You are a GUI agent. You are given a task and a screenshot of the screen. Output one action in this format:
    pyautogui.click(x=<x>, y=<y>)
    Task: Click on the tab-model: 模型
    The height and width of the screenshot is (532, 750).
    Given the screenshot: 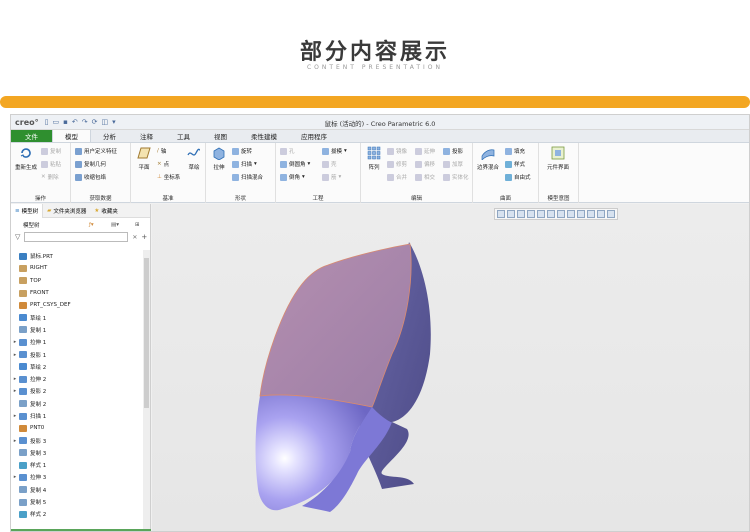 What is the action you would take?
    pyautogui.click(x=71, y=136)
    